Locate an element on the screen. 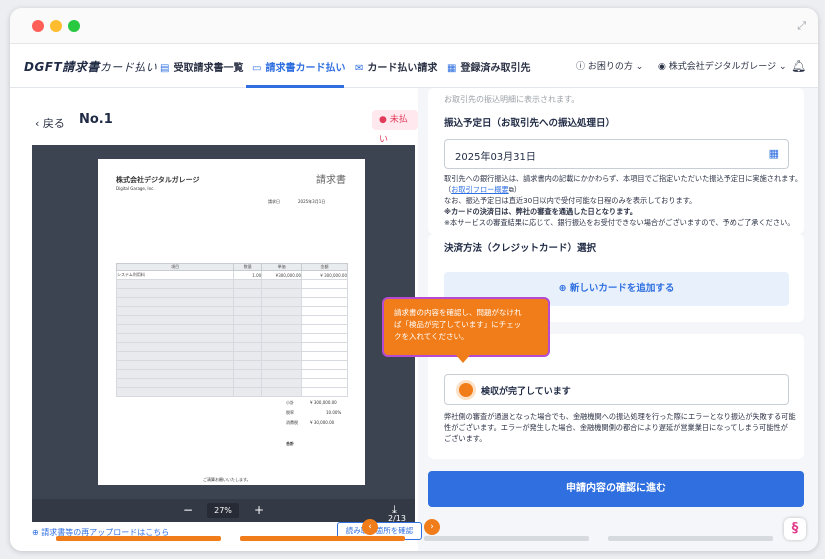 The height and width of the screenshot is (559, 825). inspection-checkbox is located at coordinates (466, 390).